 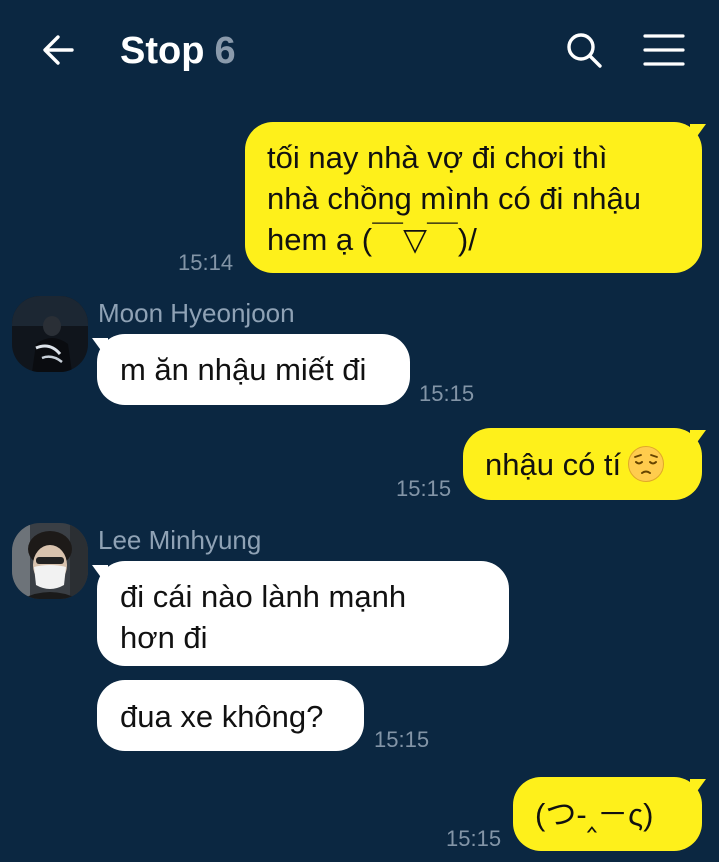 What do you see at coordinates (359, 50) in the screenshot?
I see `chat-header: Stop 6` at bounding box center [359, 50].